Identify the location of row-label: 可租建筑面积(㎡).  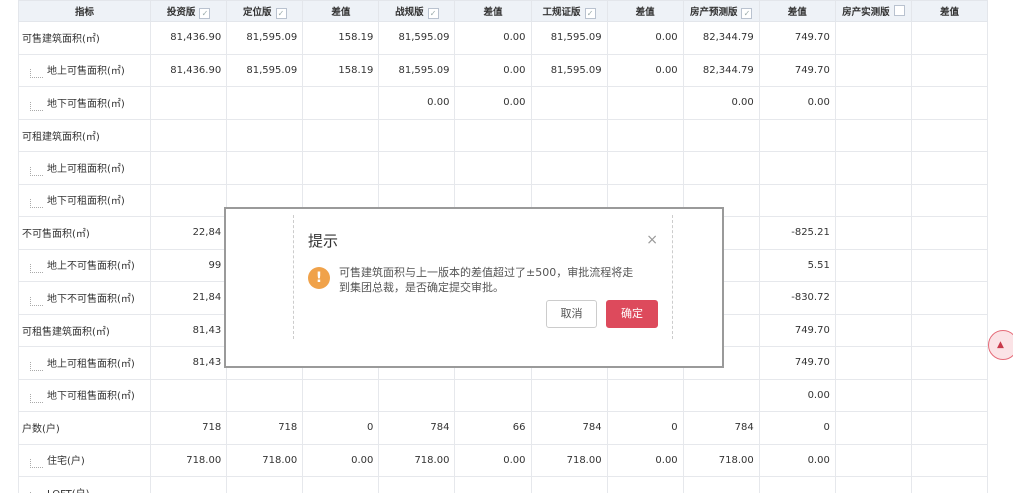
(61, 137).